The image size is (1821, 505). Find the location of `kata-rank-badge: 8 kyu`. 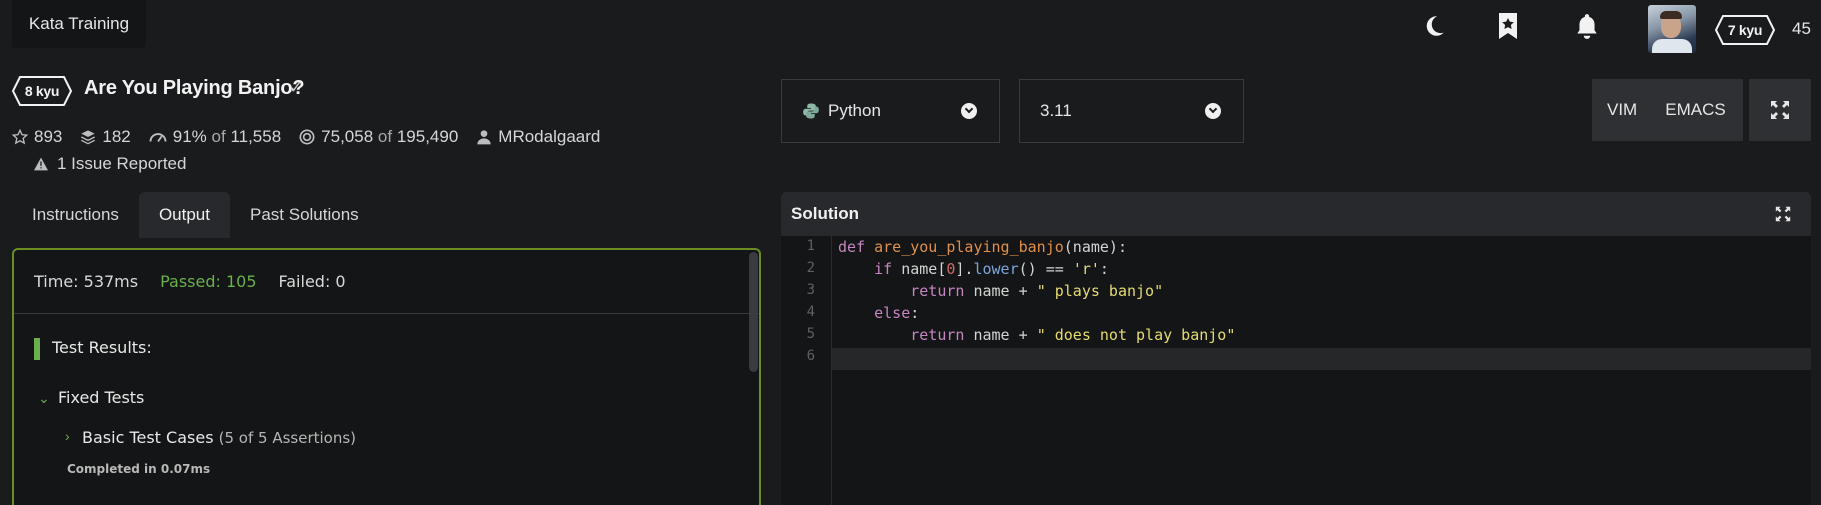

kata-rank-badge: 8 kyu is located at coordinates (42, 91).